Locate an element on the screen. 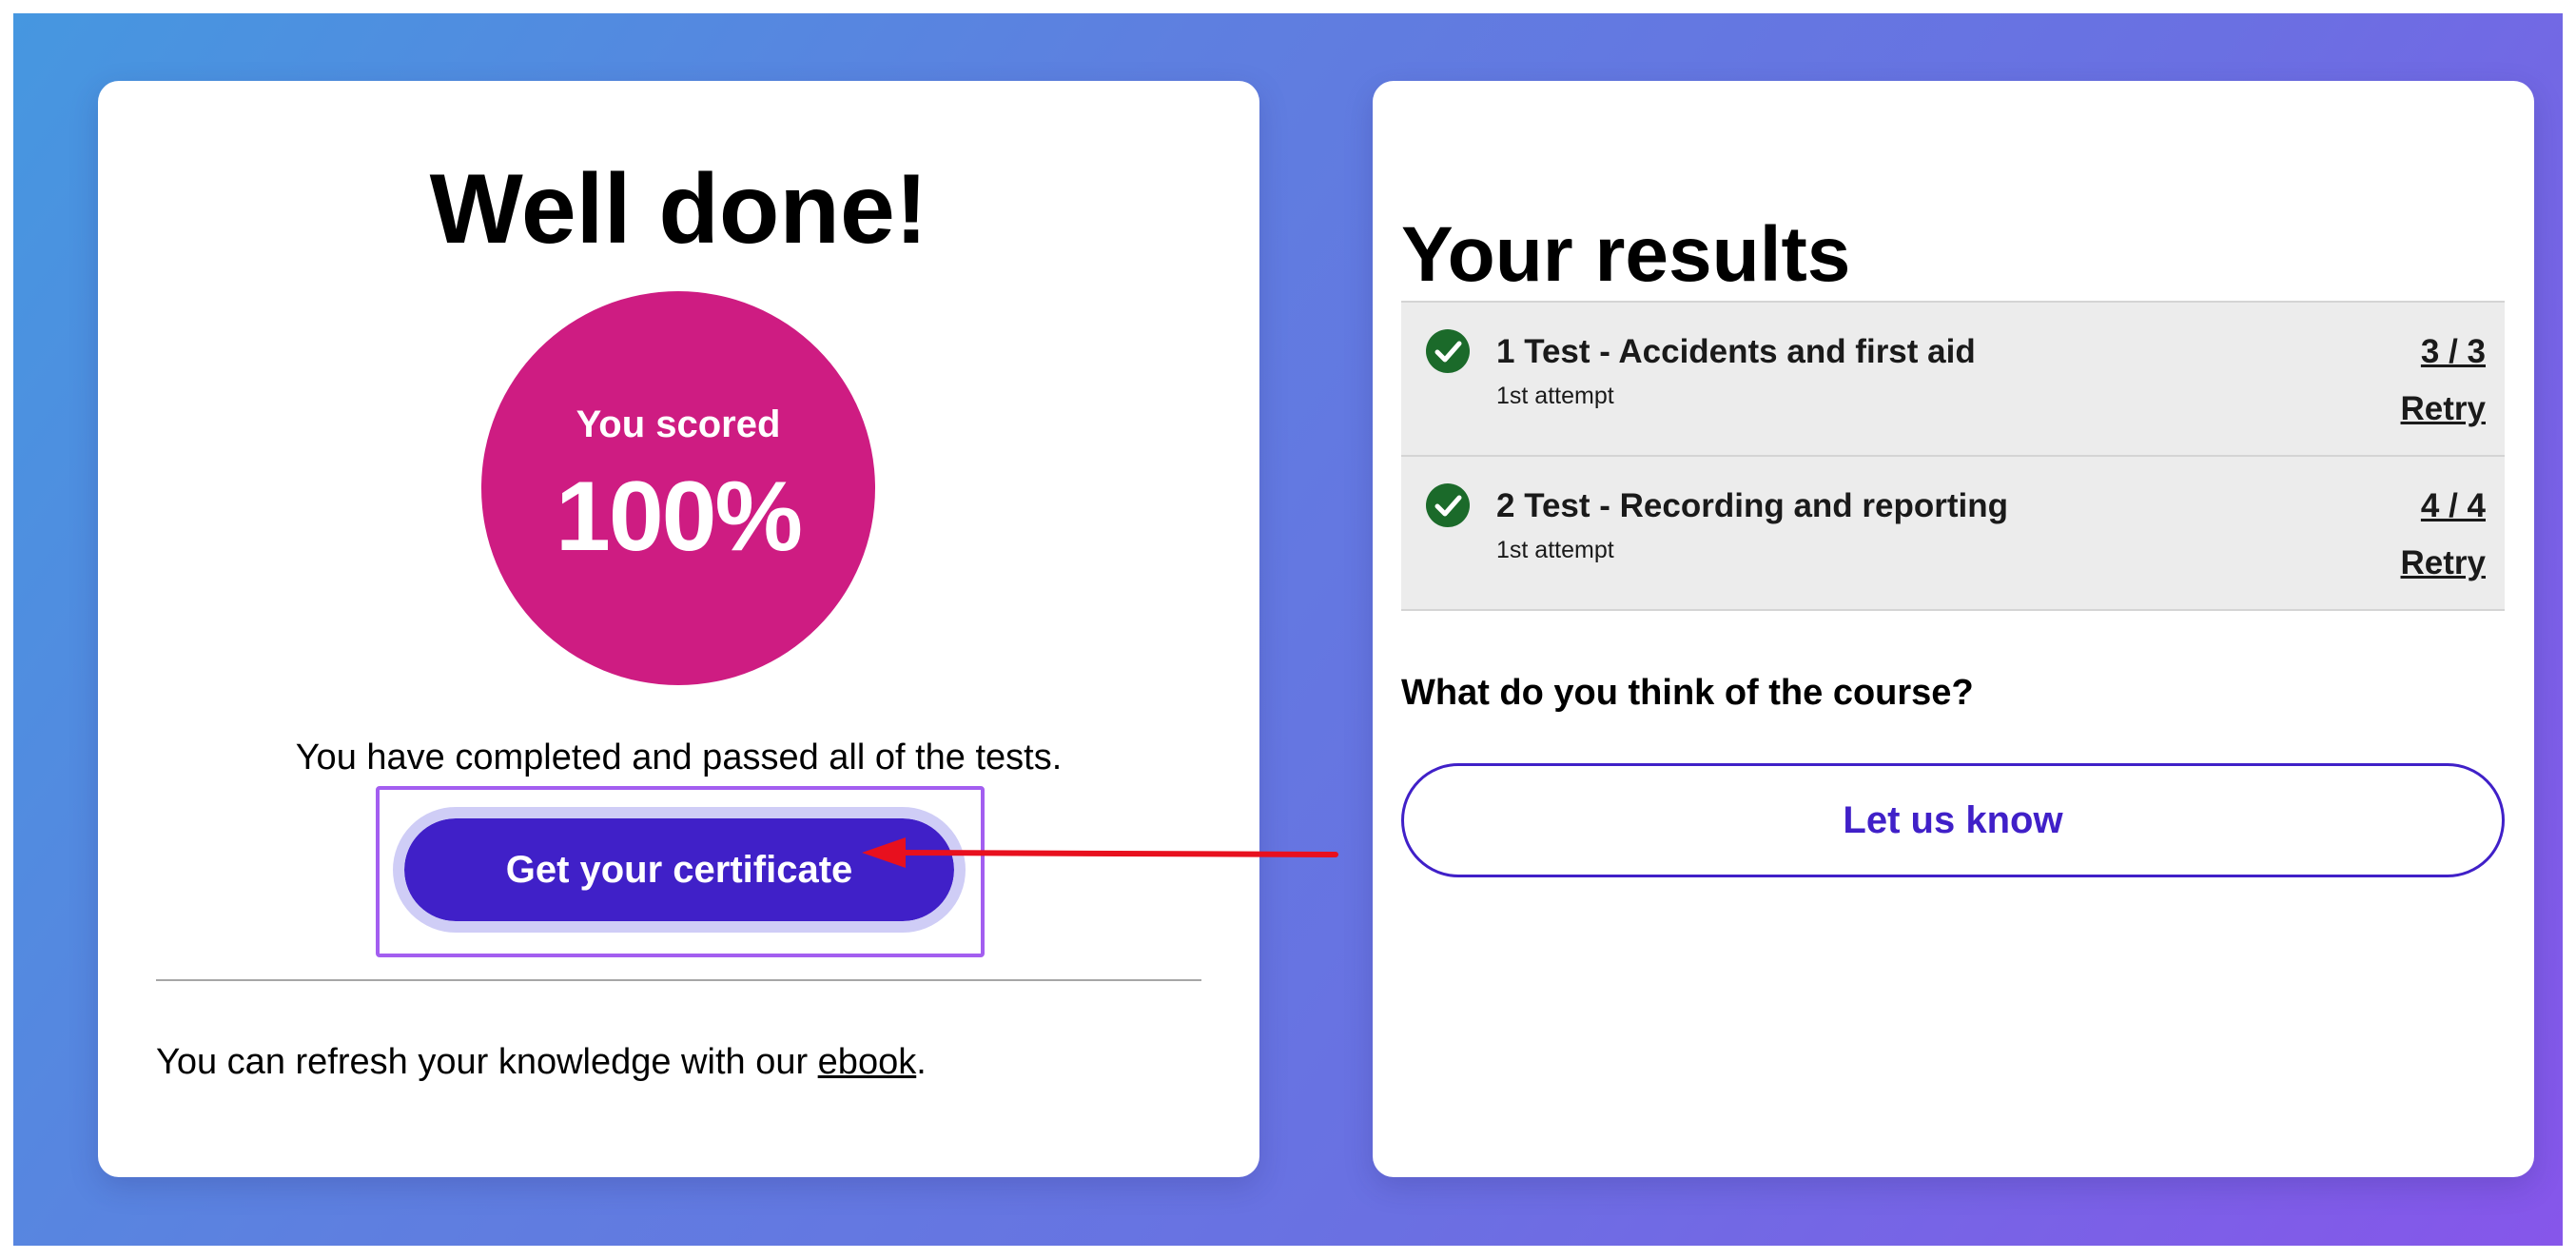 Image resolution: width=2576 pixels, height=1259 pixels. page-title: Well done! is located at coordinates (679, 209).